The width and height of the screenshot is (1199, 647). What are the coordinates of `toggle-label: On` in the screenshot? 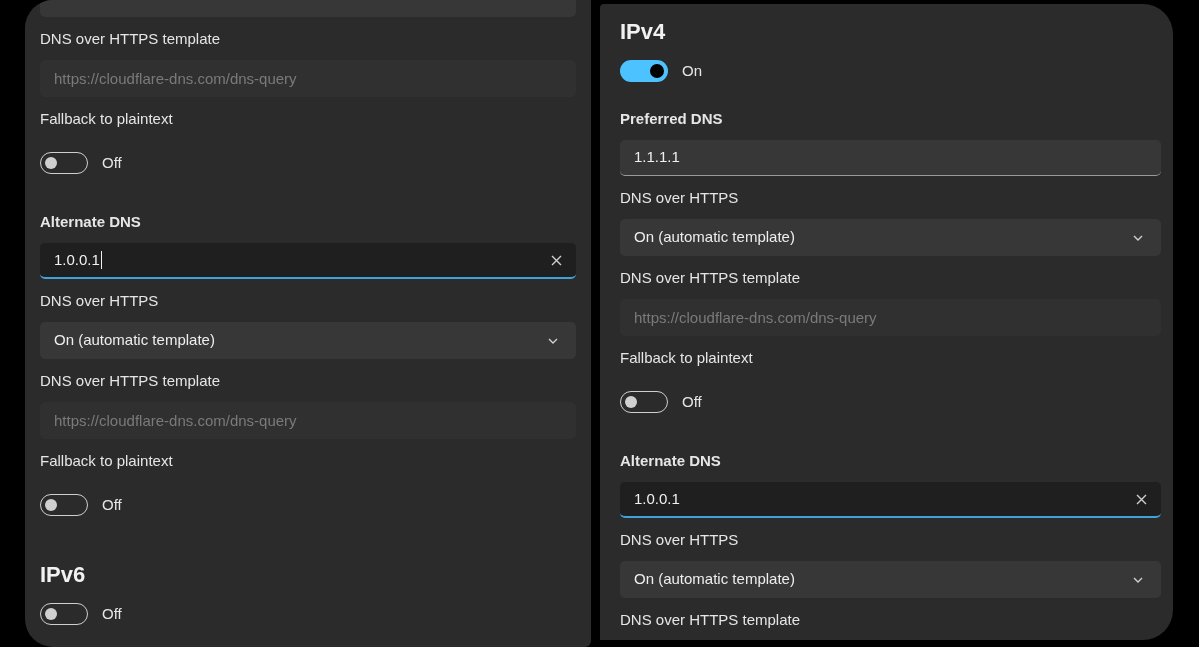 It's located at (692, 70).